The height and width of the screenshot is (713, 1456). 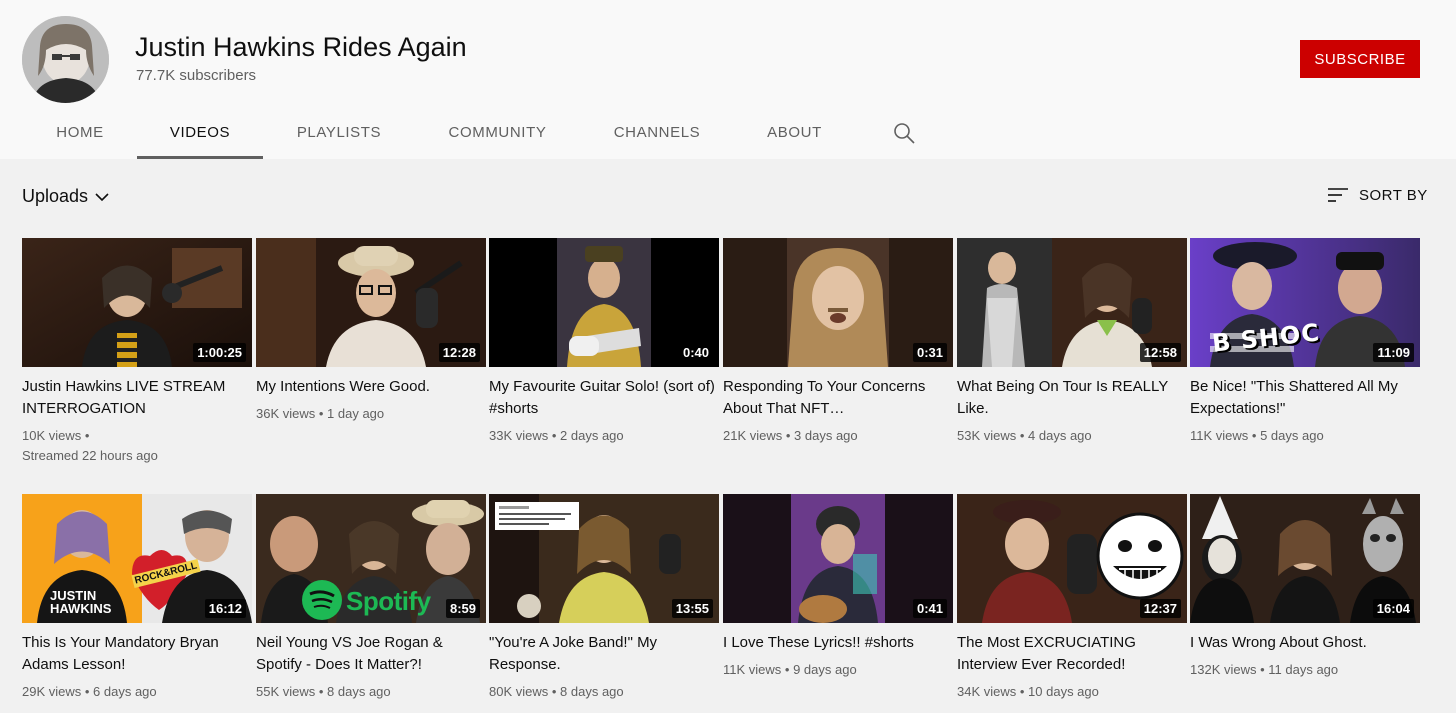 I want to click on video-meta: 34K views • 10 days ago, so click(x=1028, y=691).